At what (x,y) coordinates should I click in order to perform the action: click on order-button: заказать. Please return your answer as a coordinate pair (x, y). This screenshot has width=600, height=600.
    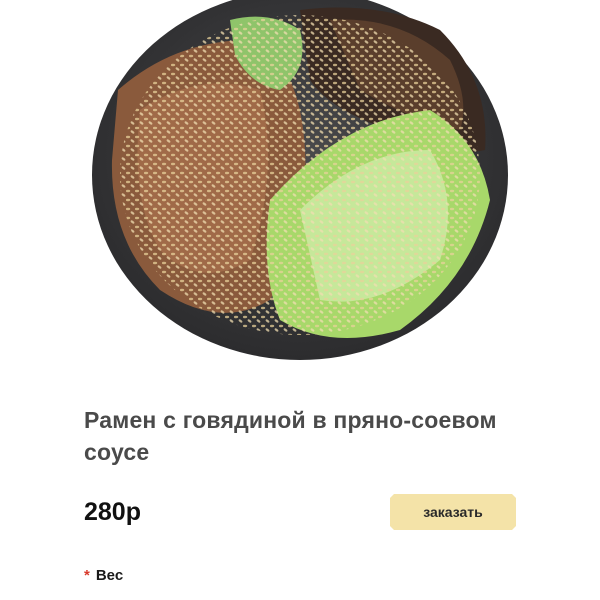
    Looking at the image, I should click on (453, 512).